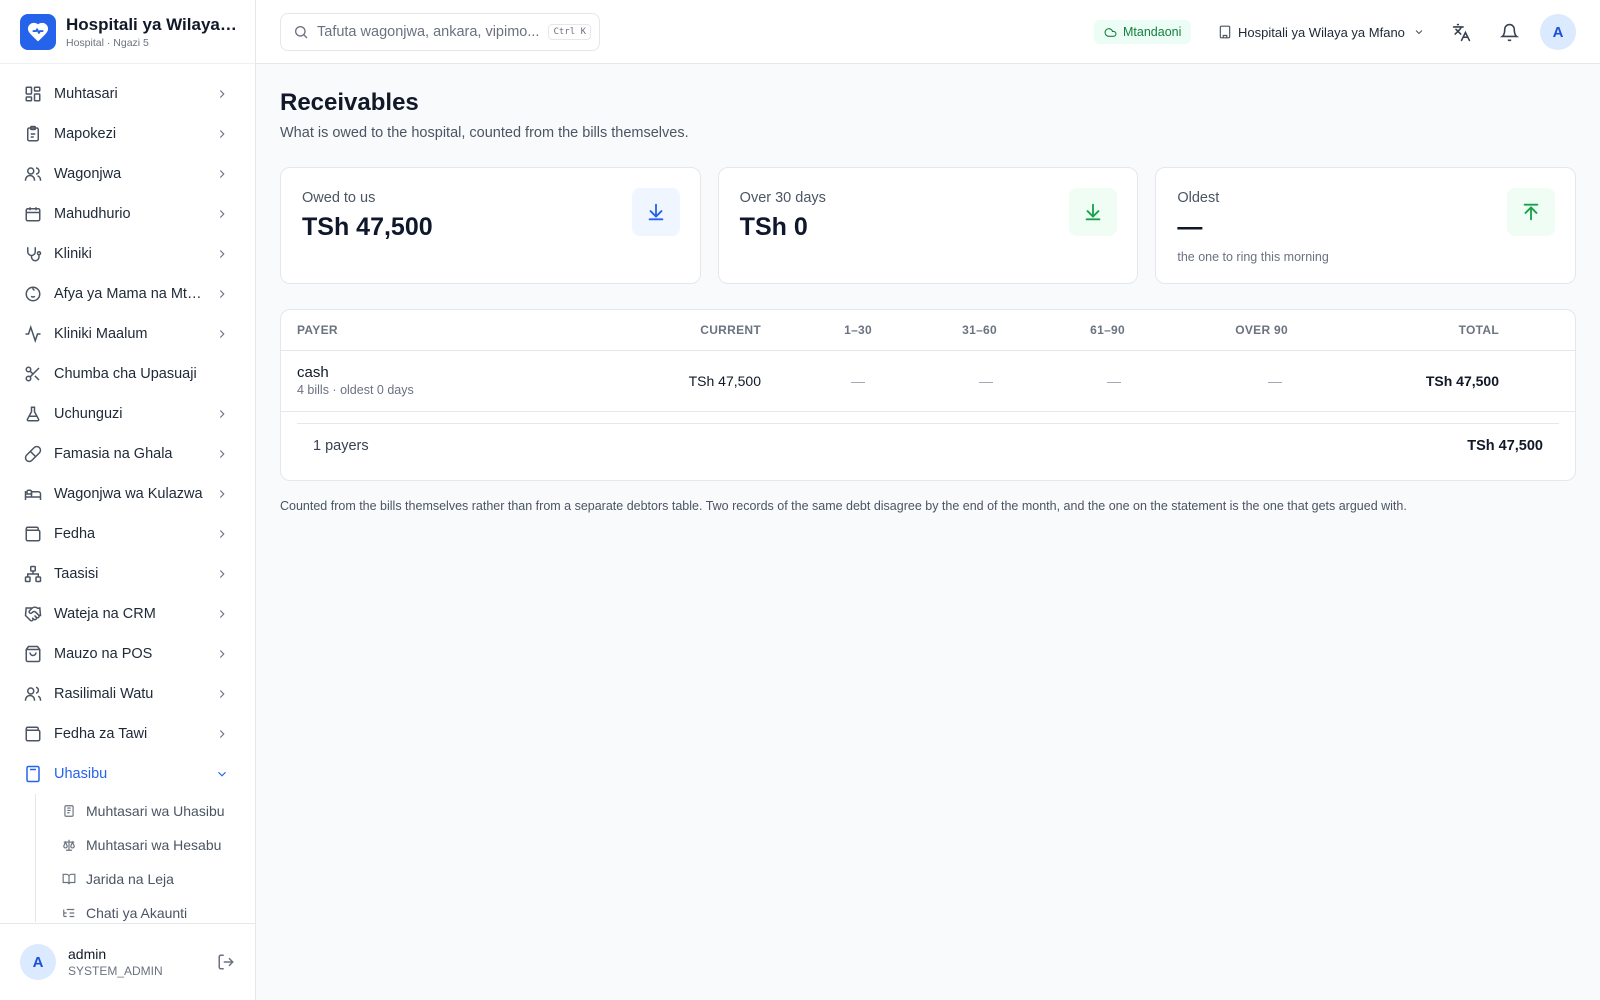 This screenshot has width=1600, height=1000. Describe the element at coordinates (226, 962) in the screenshot. I see `logout-icon` at that location.